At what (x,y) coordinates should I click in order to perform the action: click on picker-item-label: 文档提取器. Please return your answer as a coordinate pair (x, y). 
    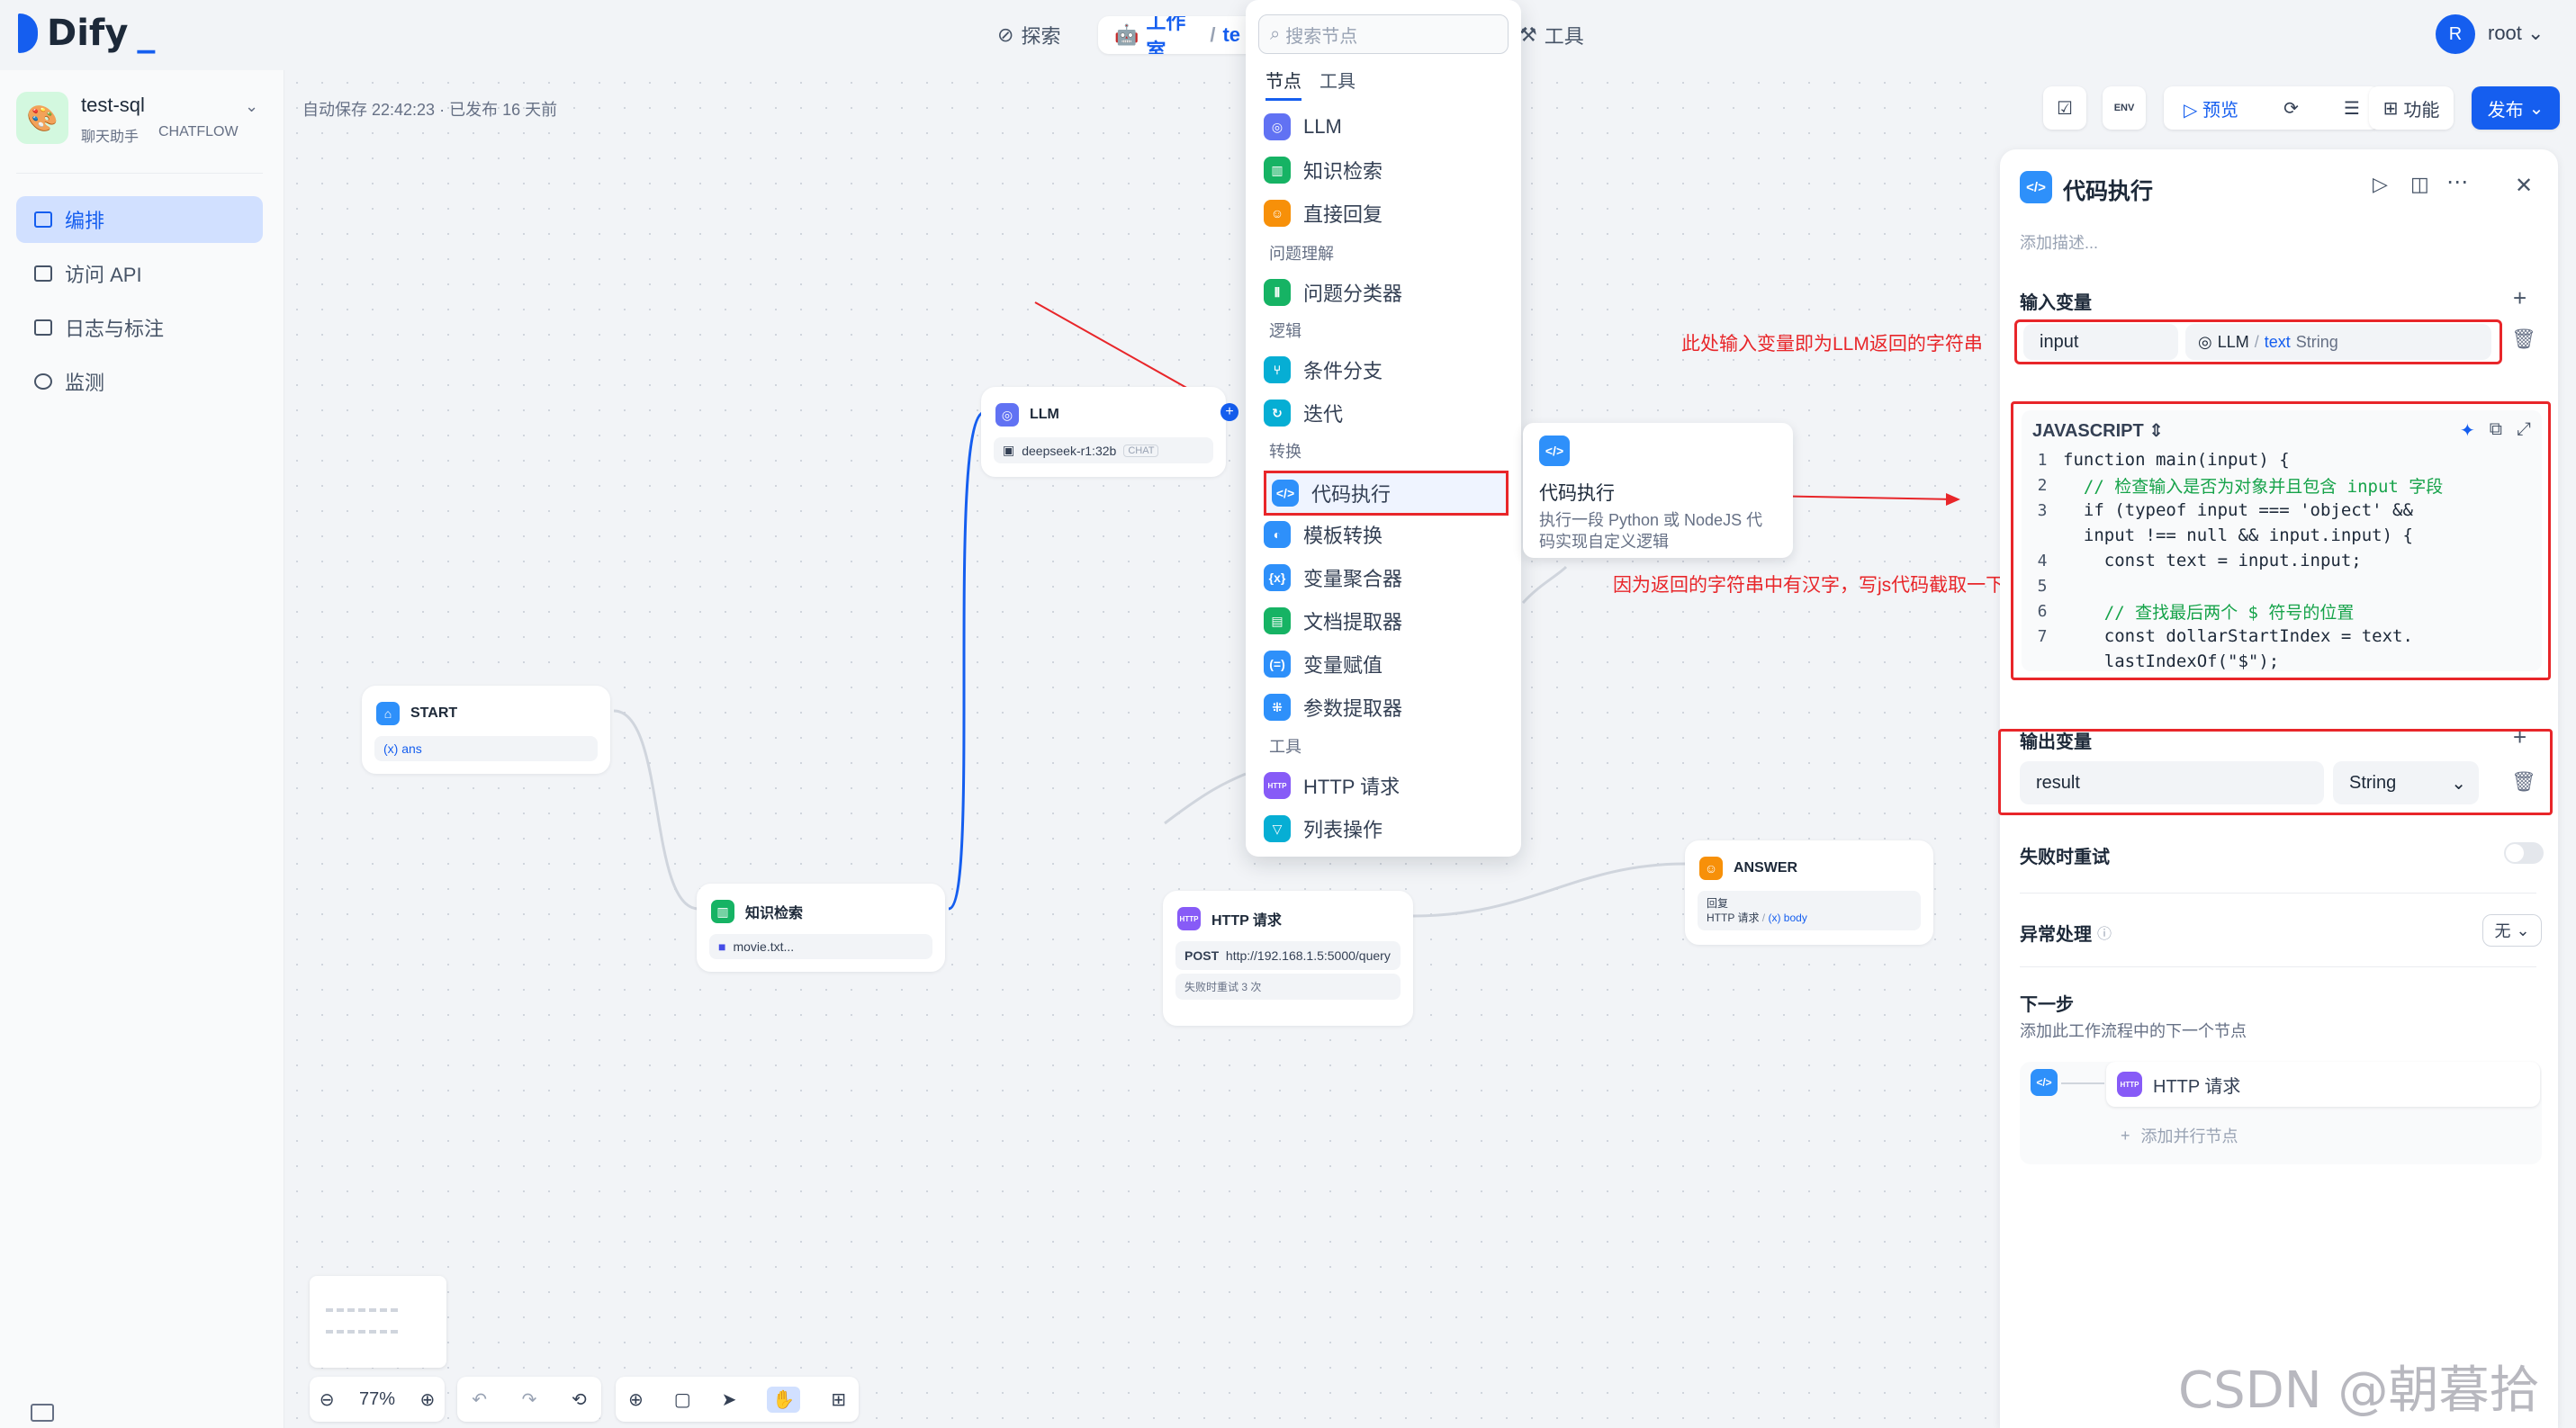
    Looking at the image, I should click on (1353, 622).